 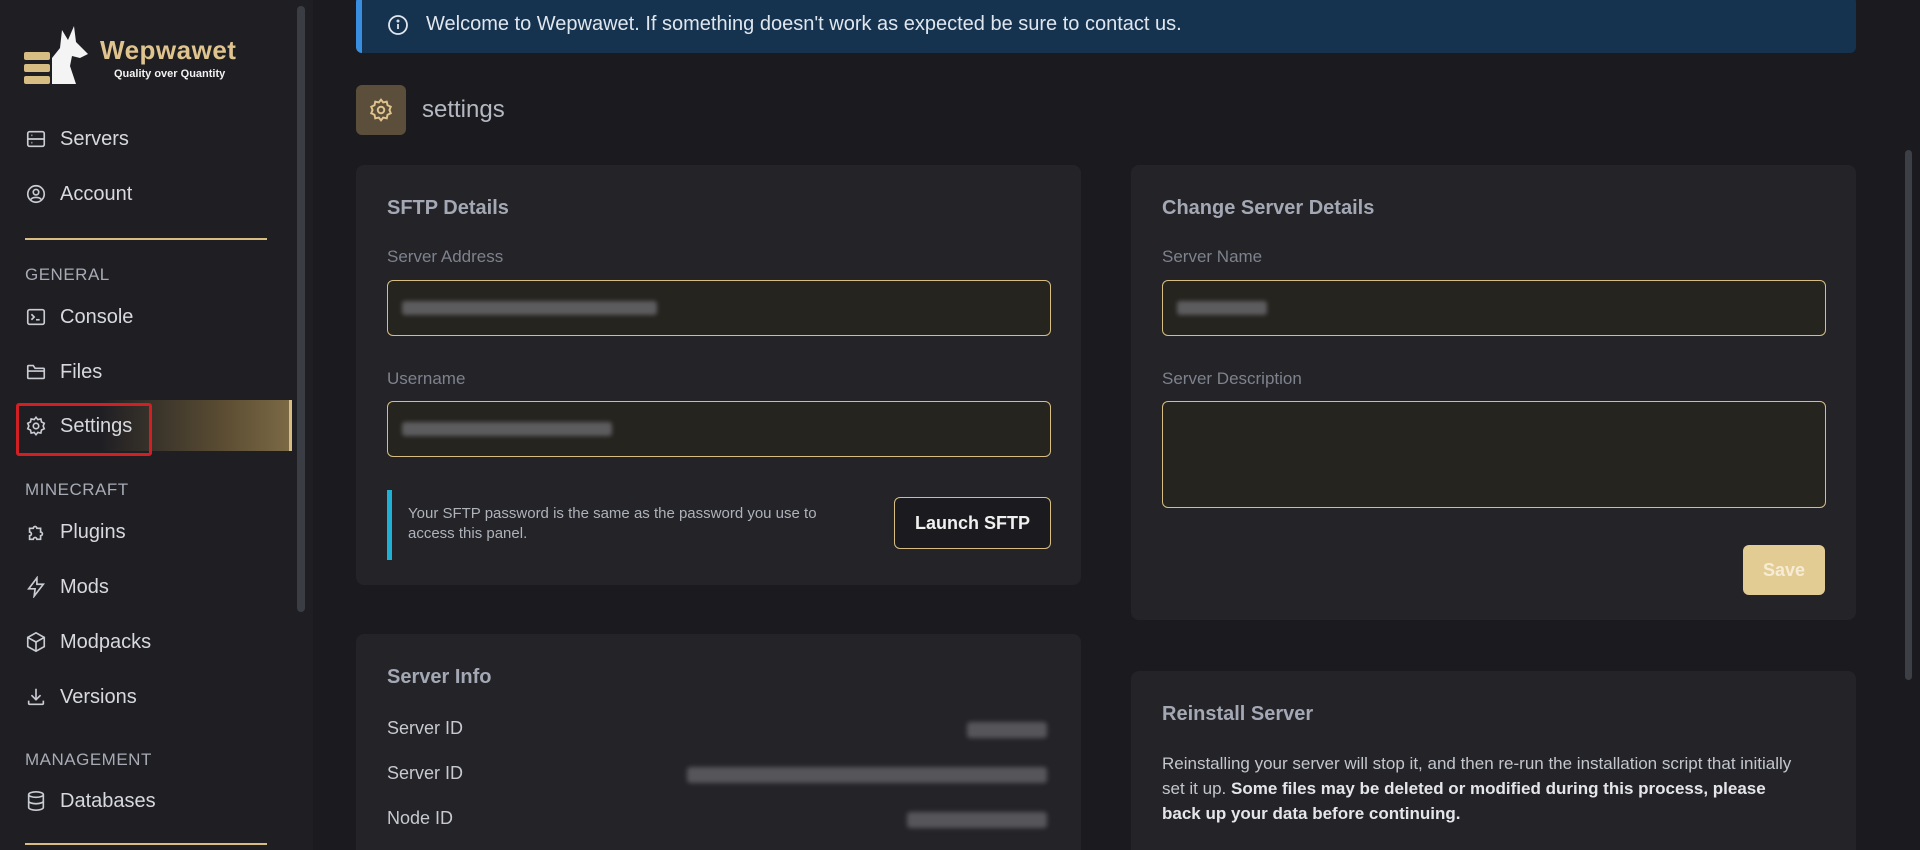 I want to click on card-title: SFTP Details, so click(x=448, y=208).